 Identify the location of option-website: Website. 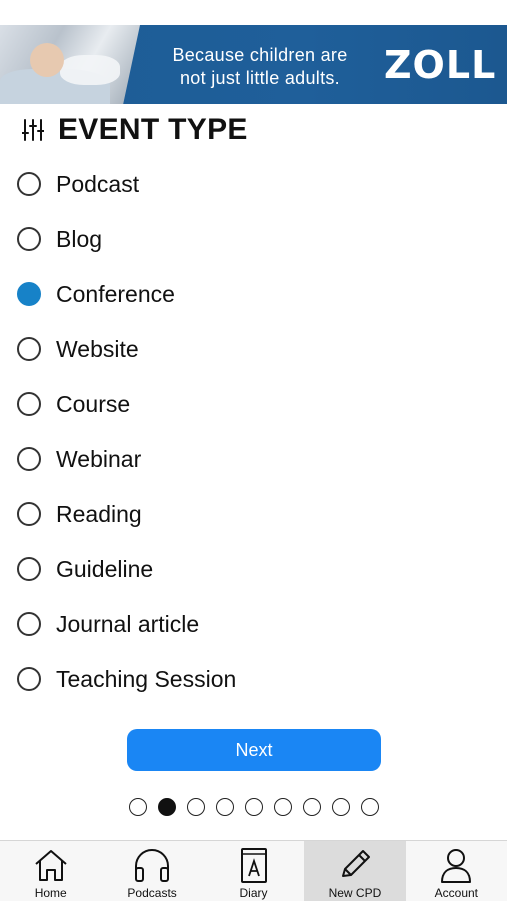
(78, 349).